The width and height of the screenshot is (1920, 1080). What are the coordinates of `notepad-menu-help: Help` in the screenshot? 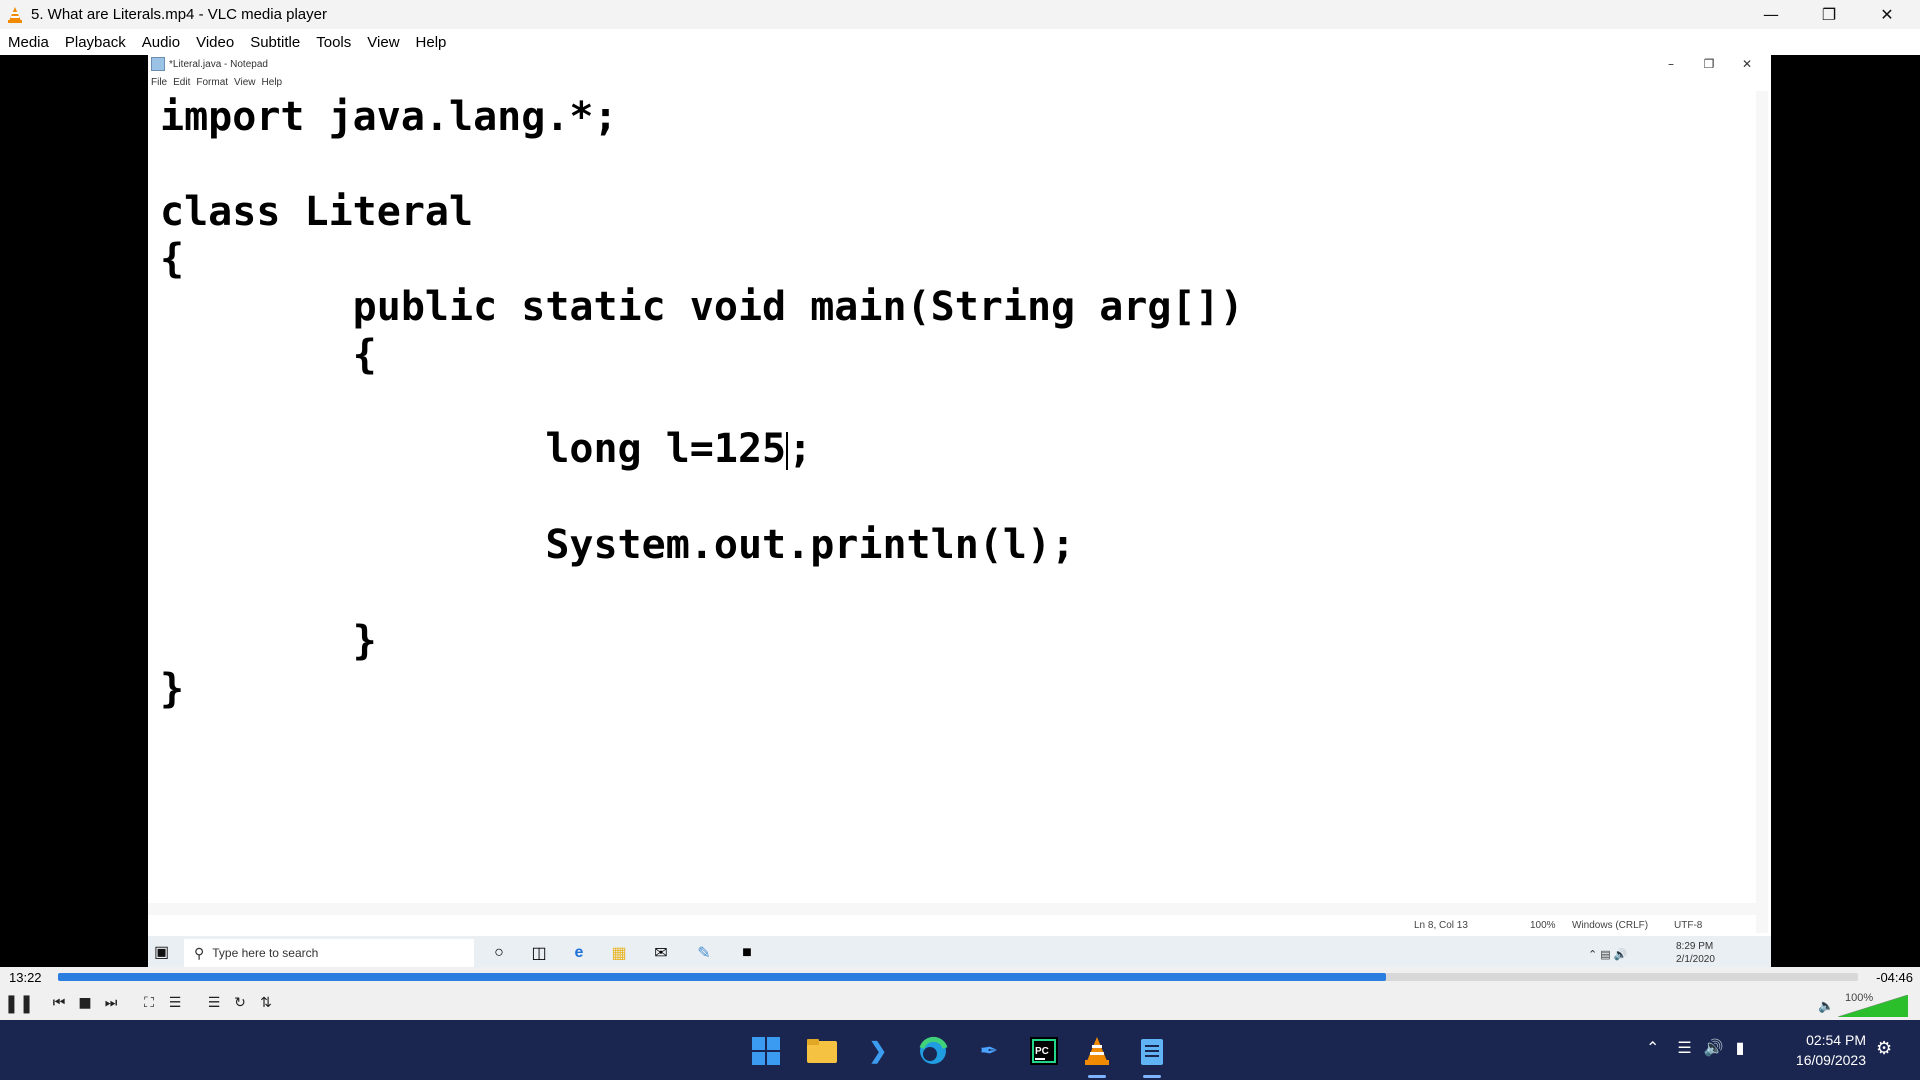 It's located at (272, 82).